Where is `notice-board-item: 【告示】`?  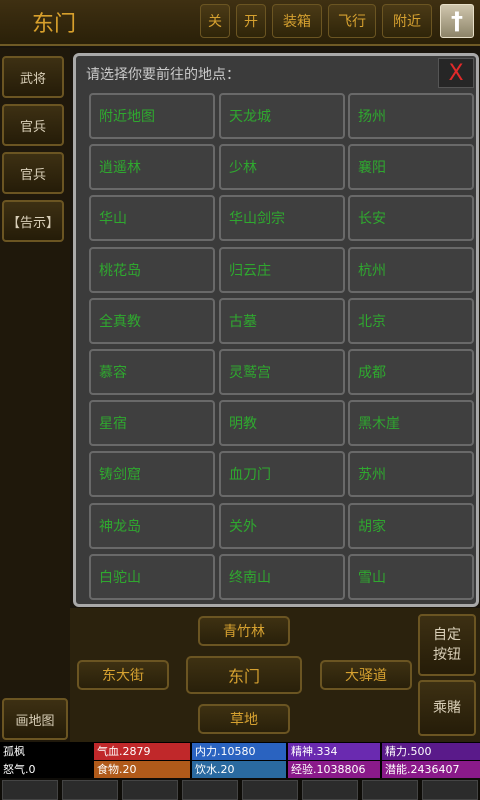 notice-board-item: 【告示】 is located at coordinates (33, 221).